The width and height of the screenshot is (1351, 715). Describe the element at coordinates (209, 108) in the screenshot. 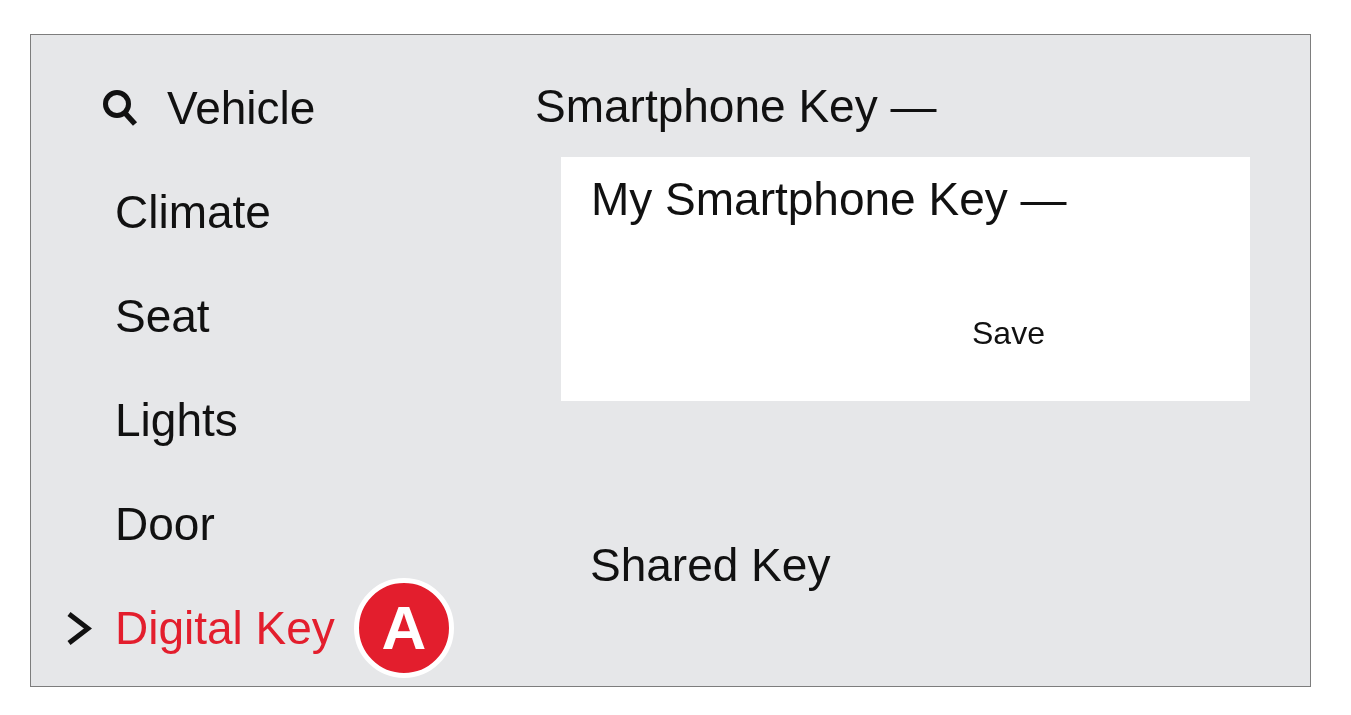

I see `sidebar-item: Vehicle` at that location.